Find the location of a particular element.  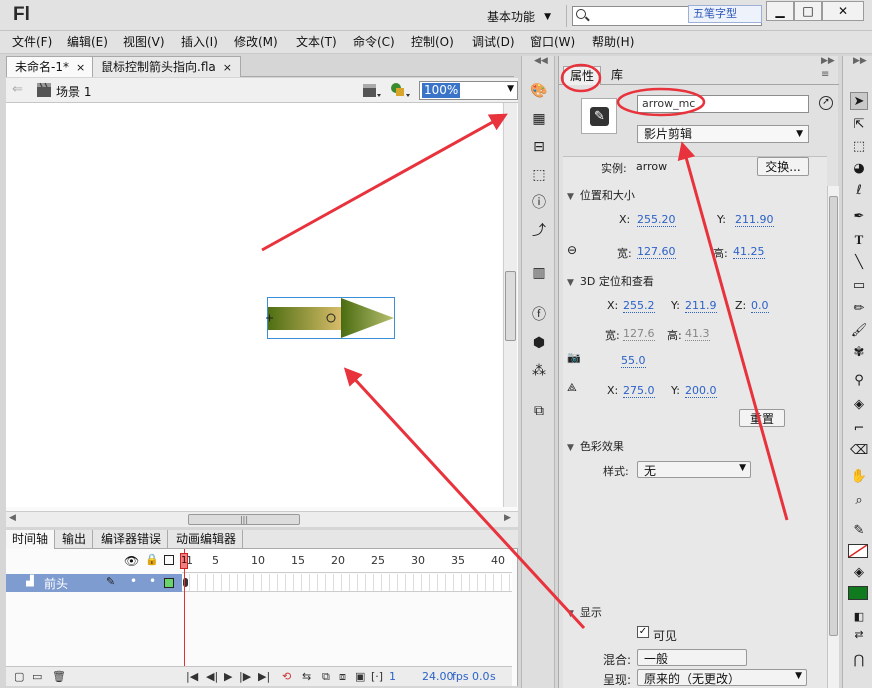

section-color-effect: ▼ 色彩效果 is located at coordinates (595, 446).